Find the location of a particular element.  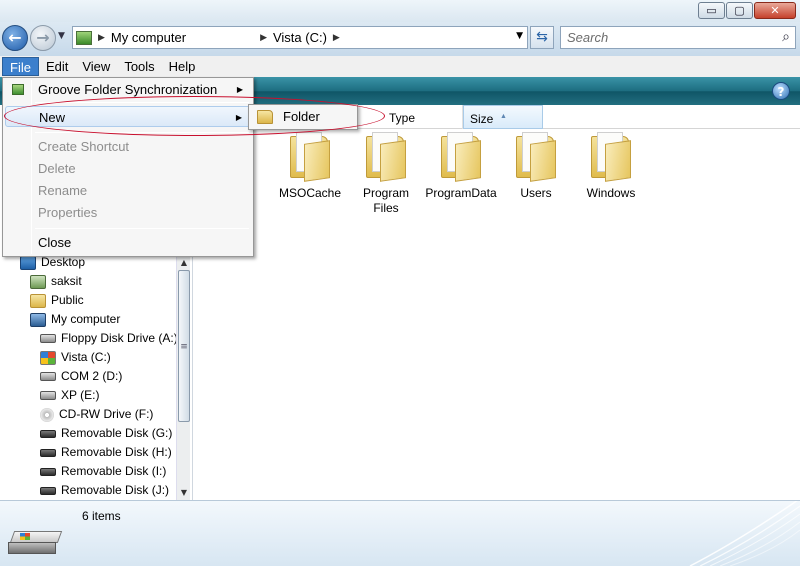

tree-item-label: Vista (C:) is located at coordinates (86, 357).